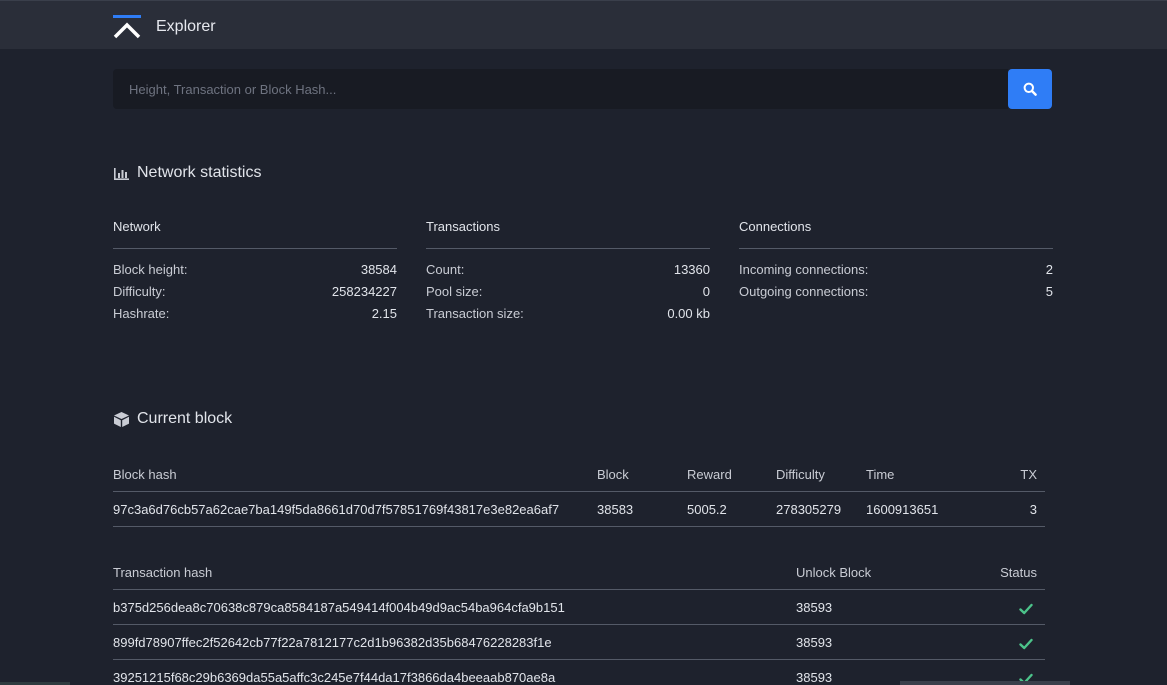  I want to click on stat-value: 2, so click(1049, 269).